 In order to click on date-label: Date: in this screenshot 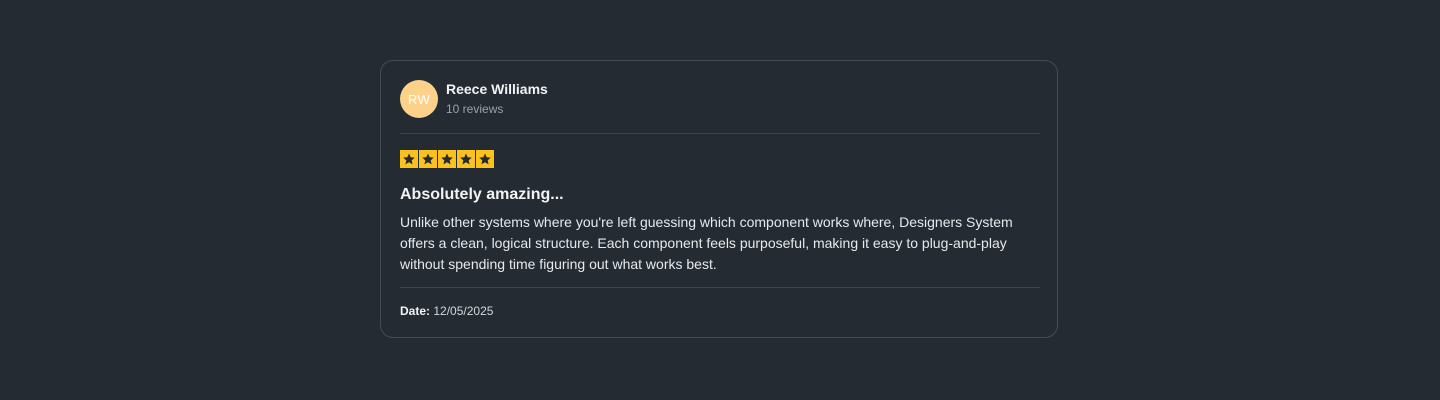, I will do `click(415, 311)`.